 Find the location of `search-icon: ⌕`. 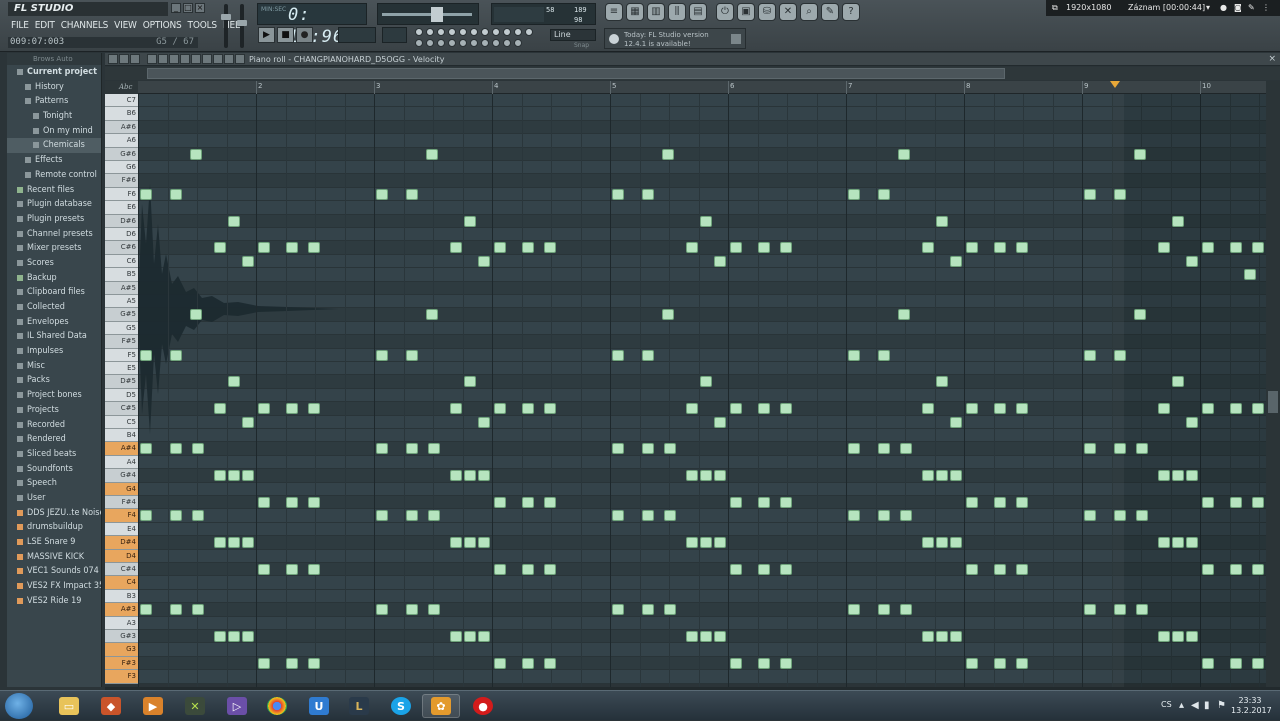

search-icon: ⌕ is located at coordinates (809, 12).